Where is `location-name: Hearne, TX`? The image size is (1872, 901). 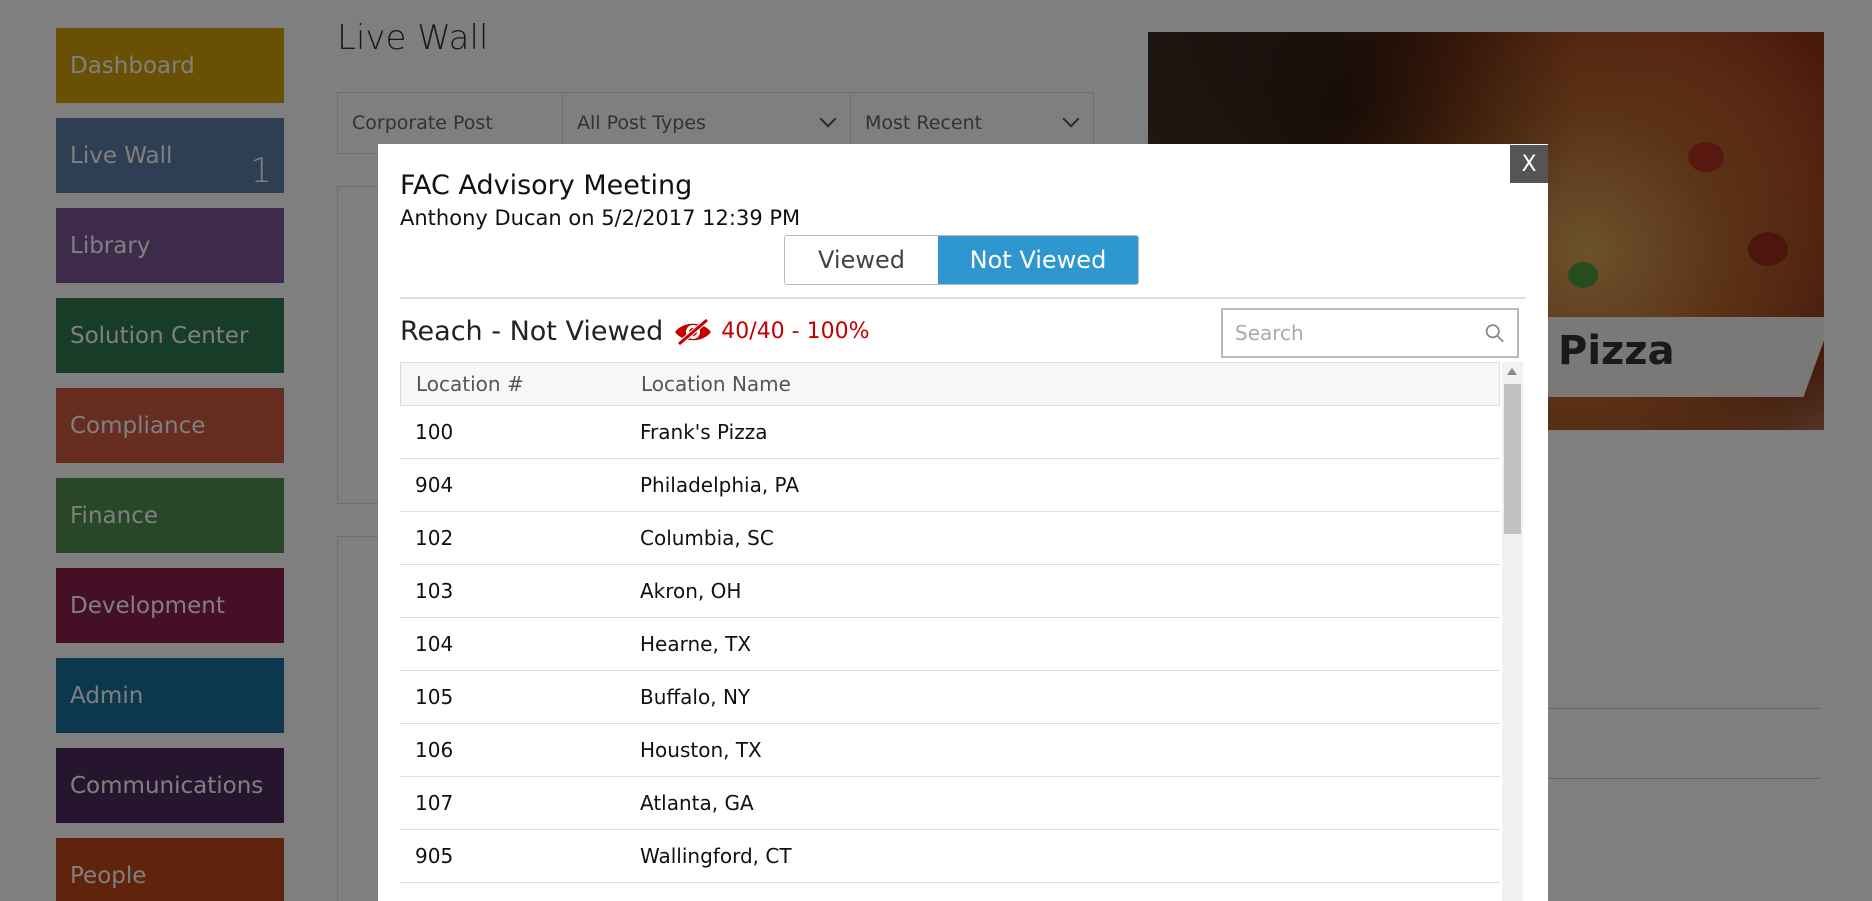 location-name: Hearne, TX is located at coordinates (696, 644).